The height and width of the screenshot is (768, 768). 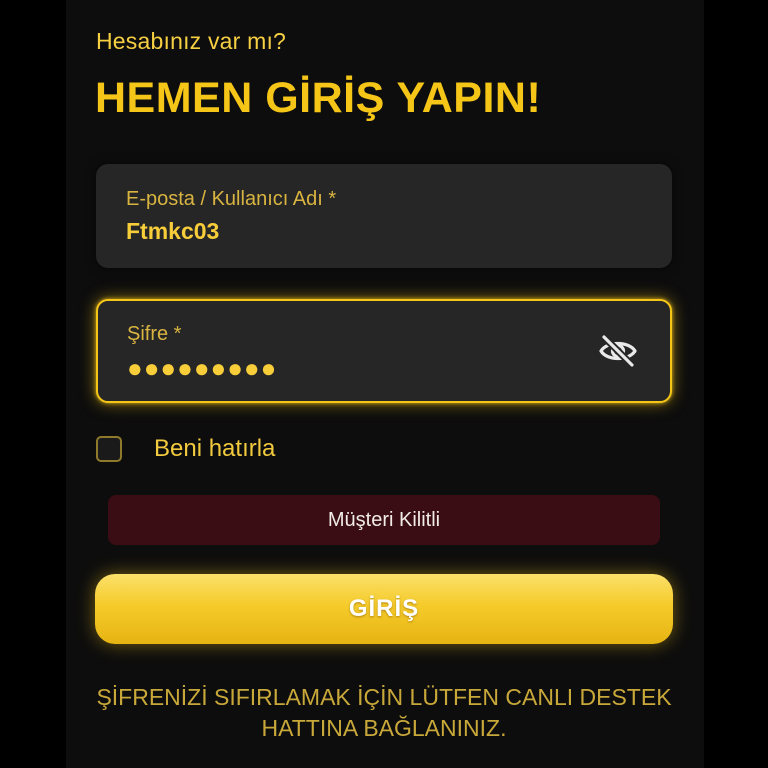 What do you see at coordinates (231, 199) in the screenshot?
I see `email-field-label: E-posta / Kullanıcı Adı *` at bounding box center [231, 199].